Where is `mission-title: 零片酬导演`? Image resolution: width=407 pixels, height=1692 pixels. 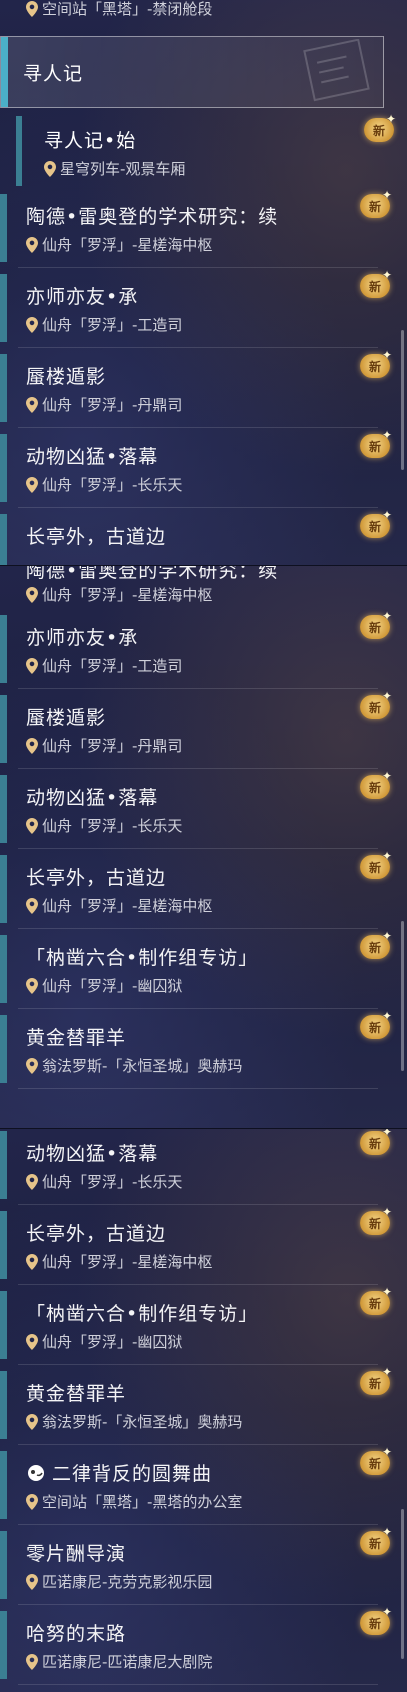 mission-title: 零片酬导演 is located at coordinates (76, 1554).